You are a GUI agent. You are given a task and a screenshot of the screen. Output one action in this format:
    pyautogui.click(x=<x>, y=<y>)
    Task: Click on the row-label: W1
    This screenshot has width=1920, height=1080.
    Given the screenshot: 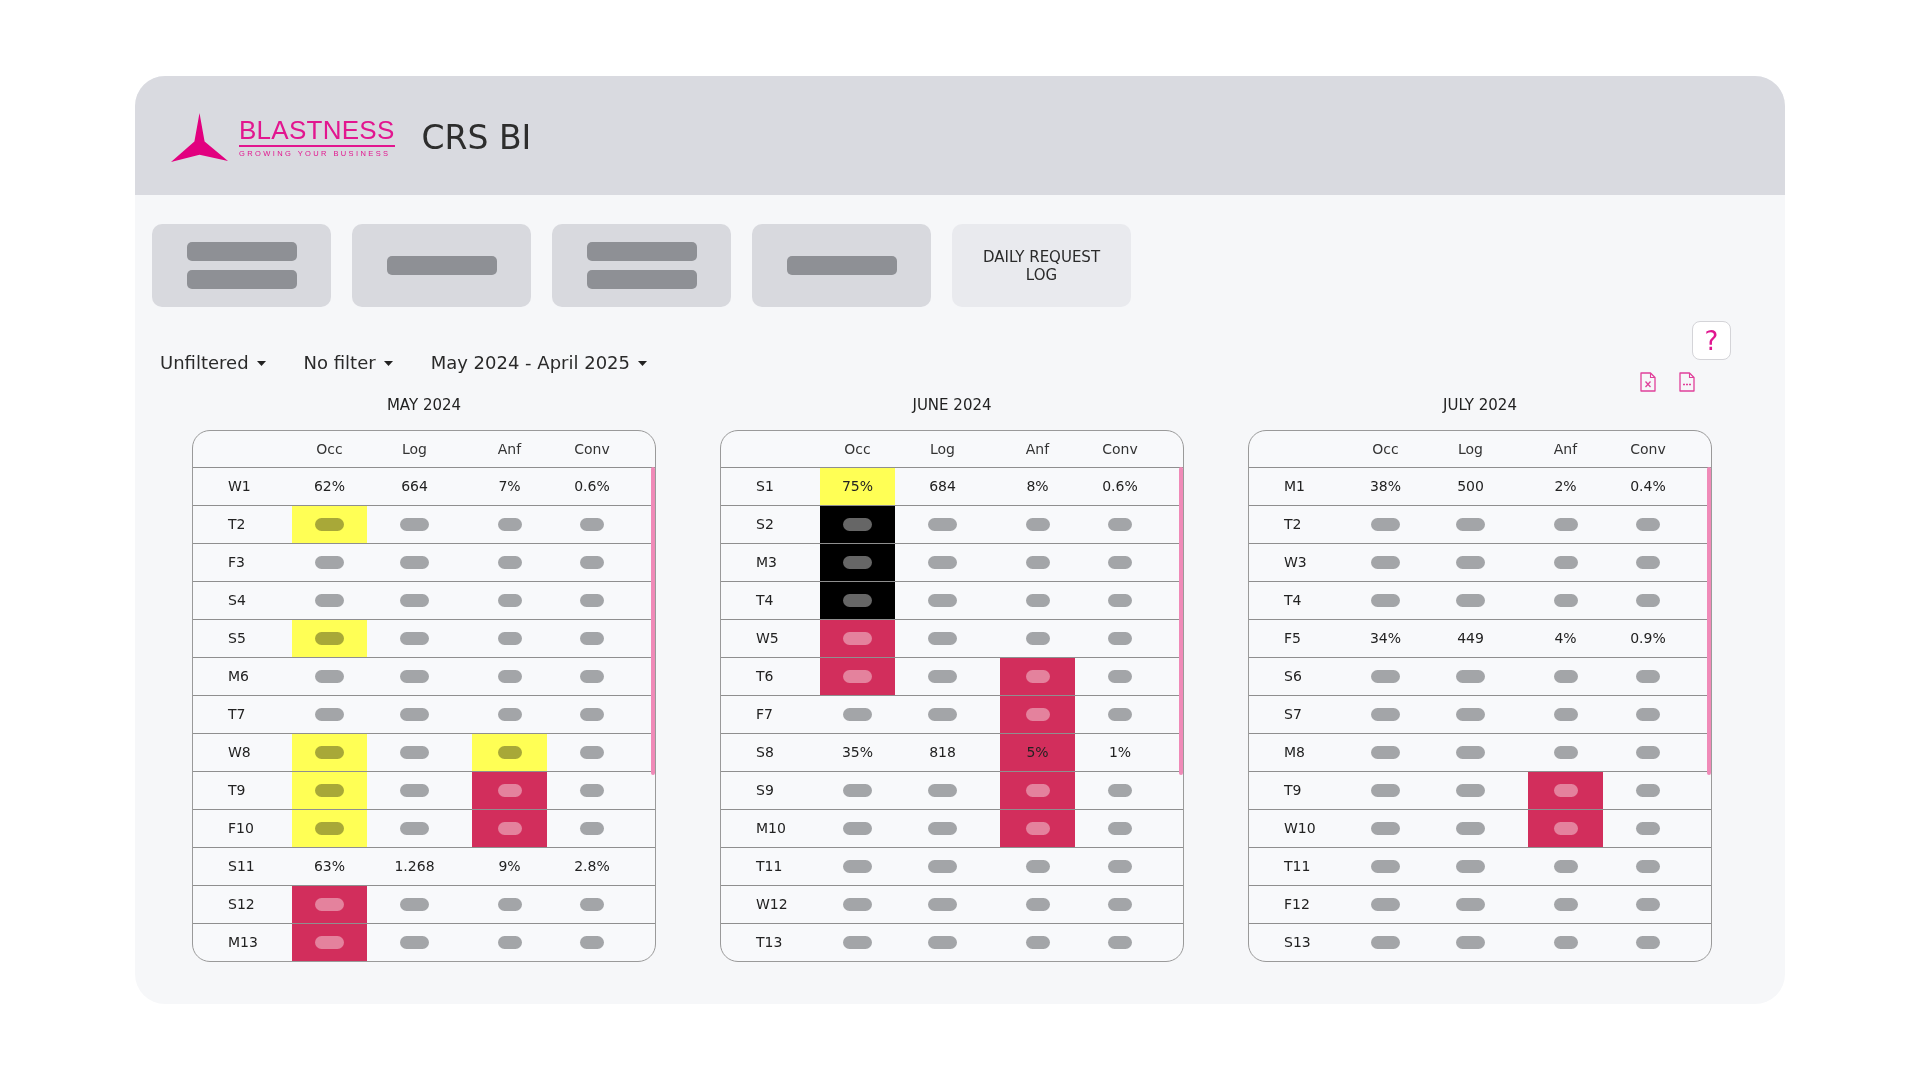 What is the action you would take?
    pyautogui.click(x=239, y=486)
    